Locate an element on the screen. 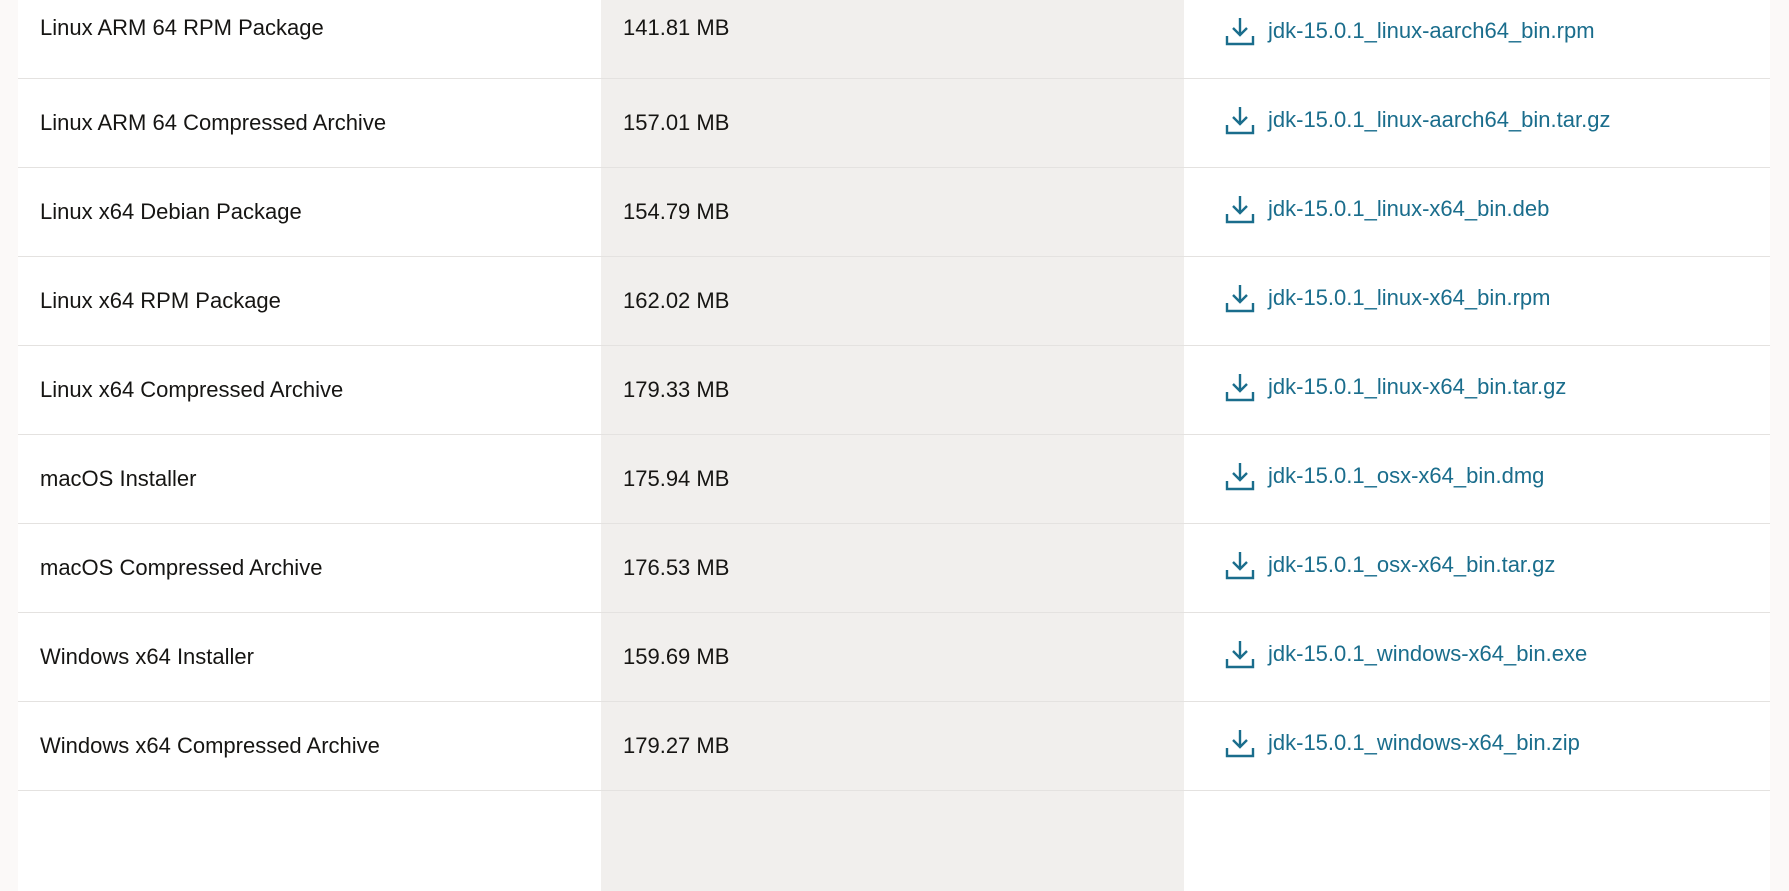 The height and width of the screenshot is (891, 1789). tail-column-size is located at coordinates (892, 840).